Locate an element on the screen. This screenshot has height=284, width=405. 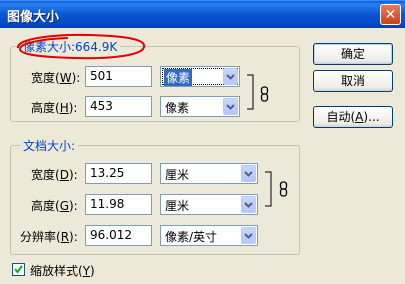
pixel-height-label: 高度(H): is located at coordinates (54, 108).